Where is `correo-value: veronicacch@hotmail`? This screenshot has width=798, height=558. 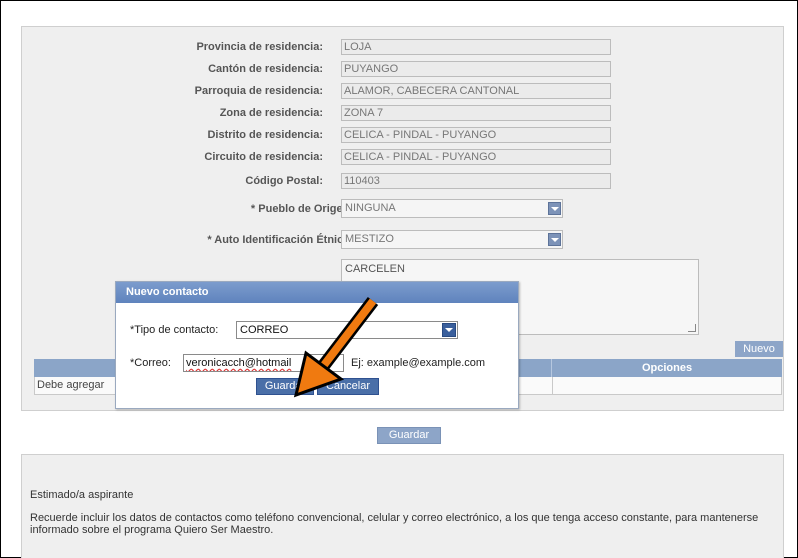 correo-value: veronicacch@hotmail is located at coordinates (239, 363).